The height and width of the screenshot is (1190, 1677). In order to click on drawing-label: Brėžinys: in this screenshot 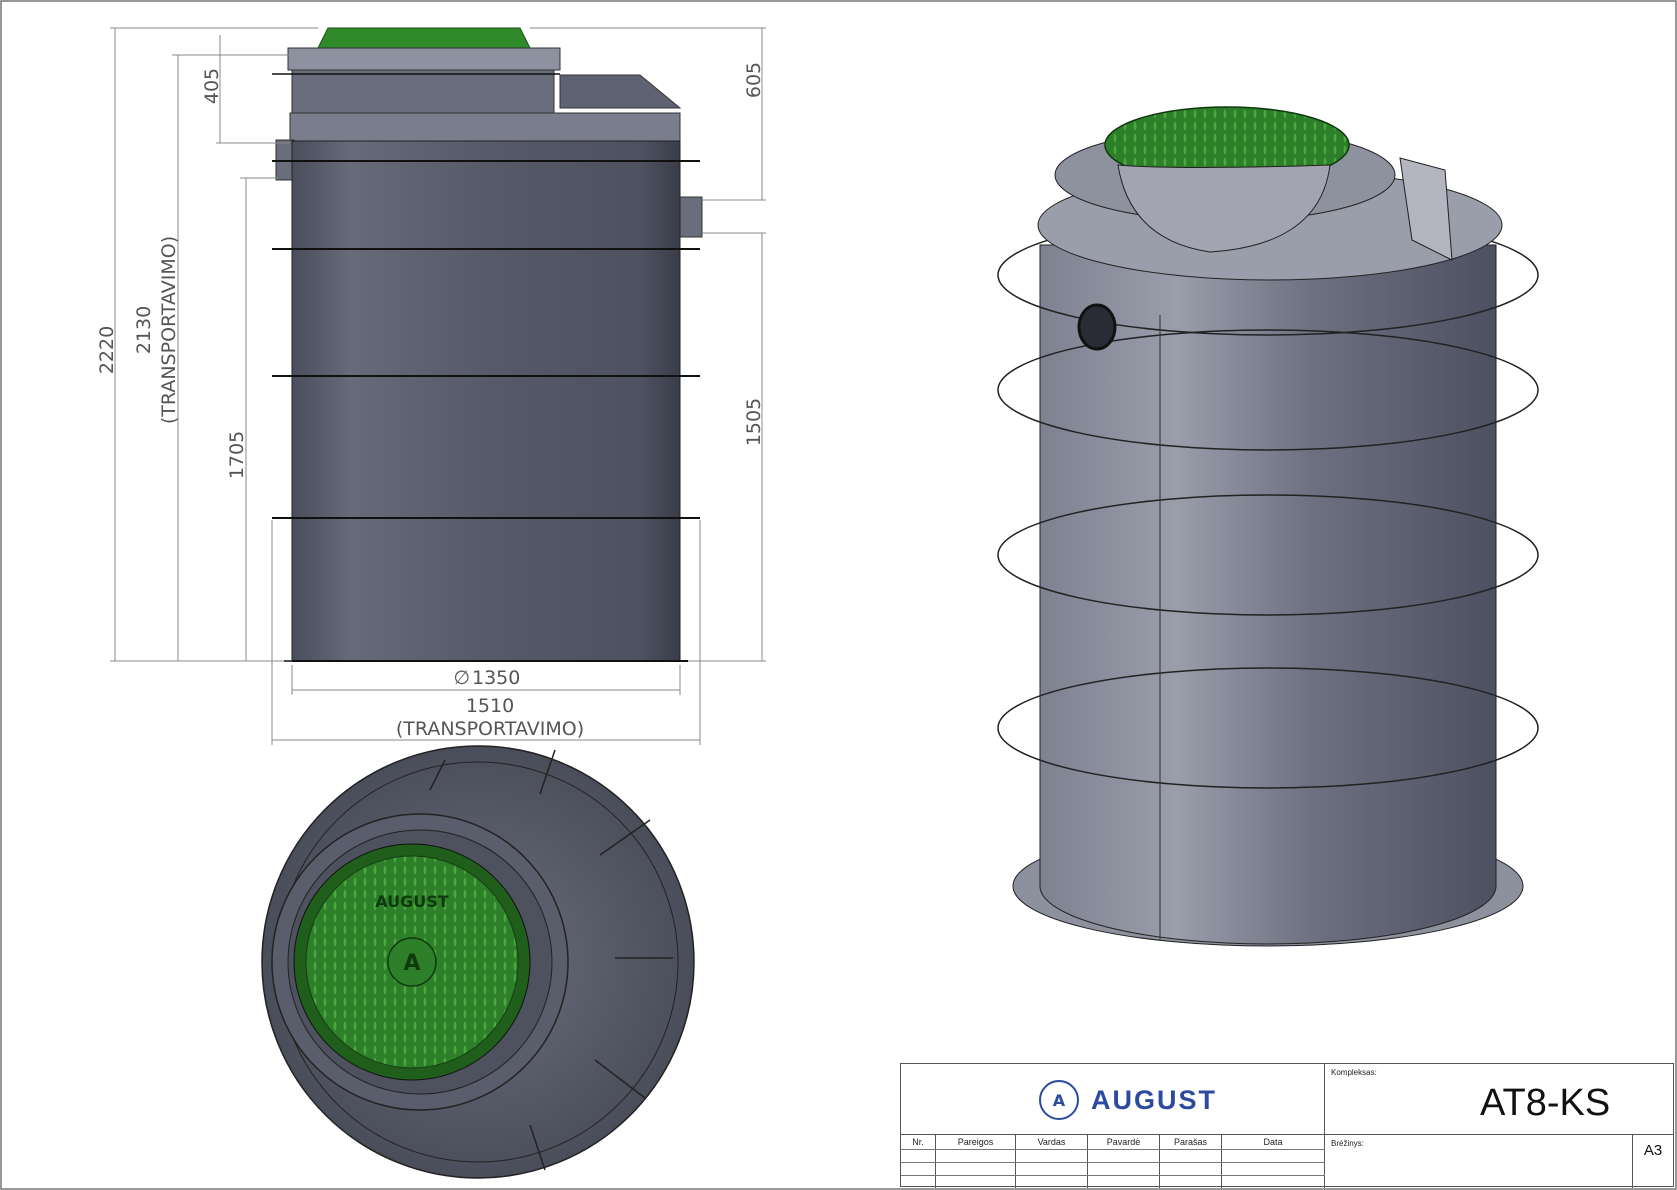, I will do `click(1347, 1143)`.